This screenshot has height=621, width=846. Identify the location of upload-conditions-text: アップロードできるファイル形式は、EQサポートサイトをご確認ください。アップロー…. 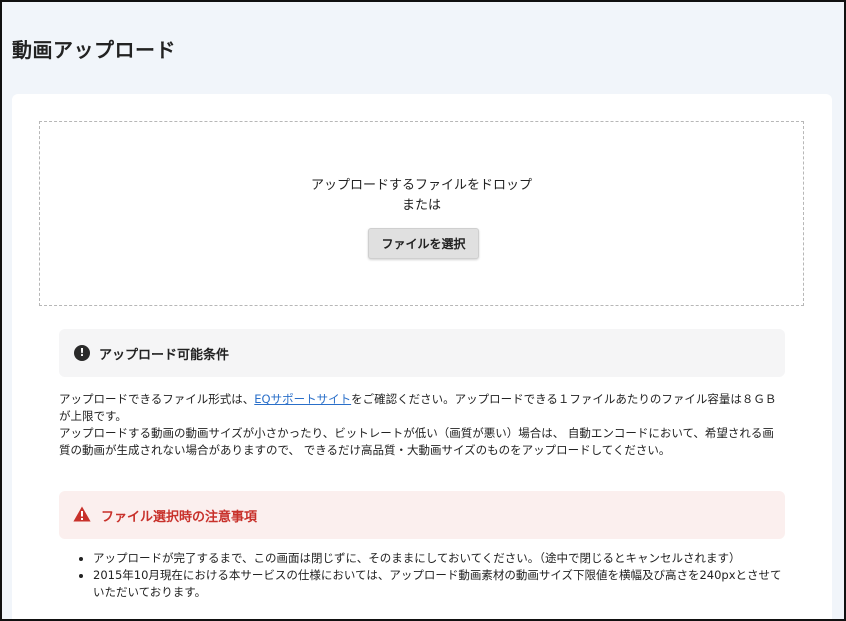
(422, 425).